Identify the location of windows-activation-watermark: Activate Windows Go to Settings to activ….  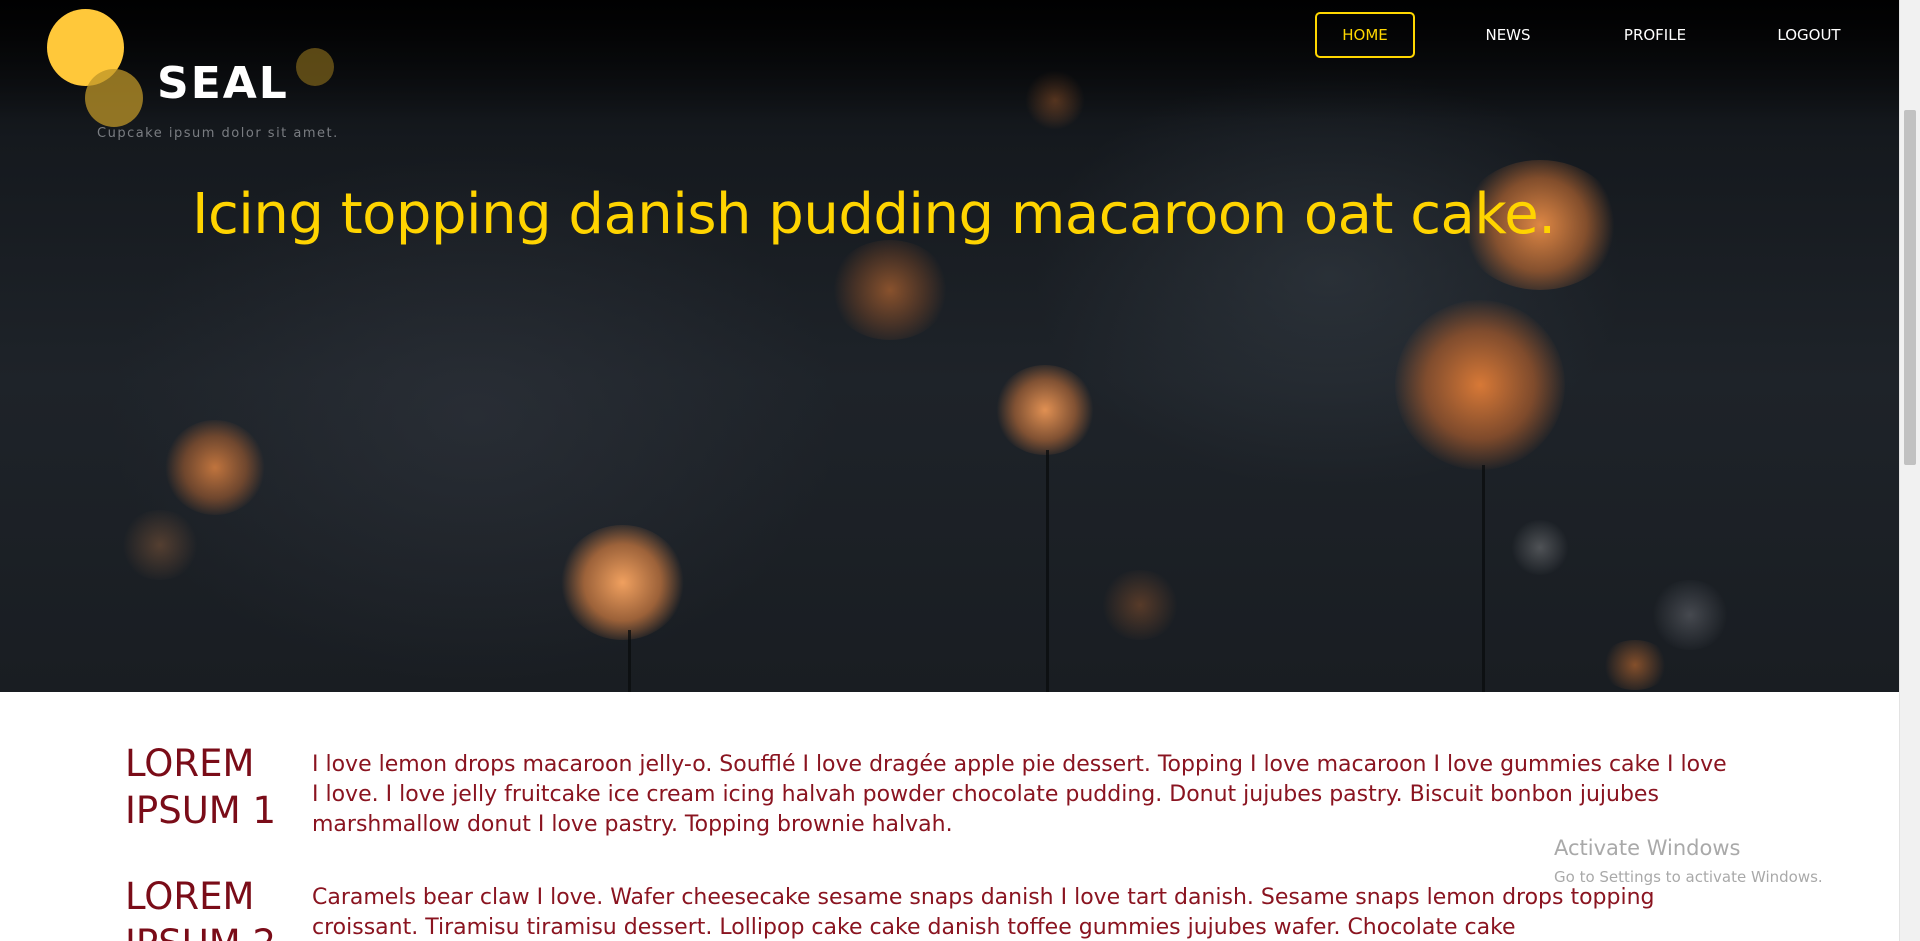
(1688, 861).